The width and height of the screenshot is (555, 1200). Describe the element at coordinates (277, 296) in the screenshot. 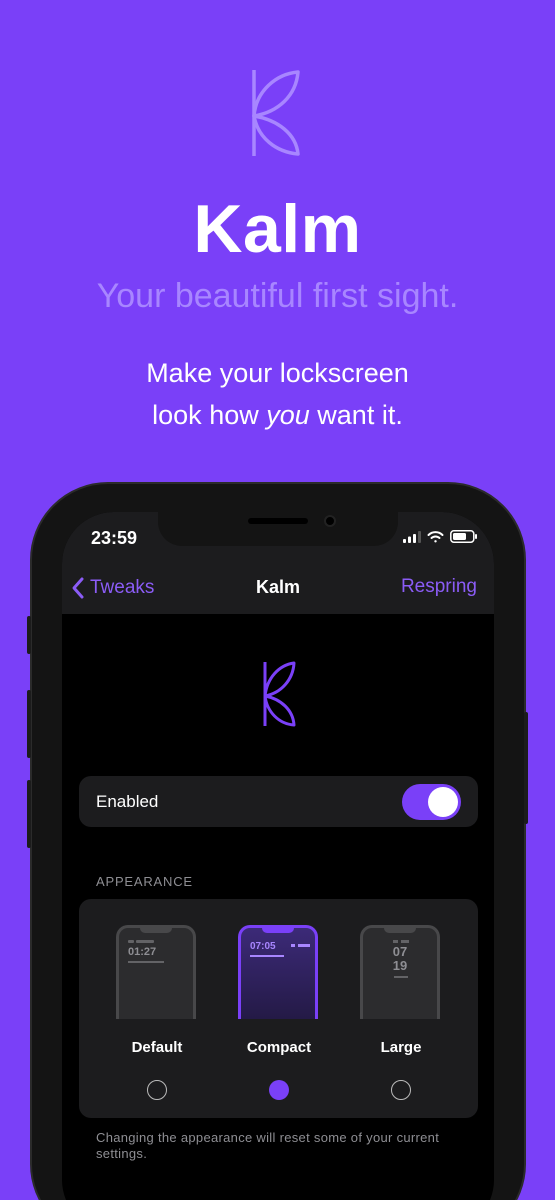

I see `app-subtitle: Your beautiful first sight.` at that location.